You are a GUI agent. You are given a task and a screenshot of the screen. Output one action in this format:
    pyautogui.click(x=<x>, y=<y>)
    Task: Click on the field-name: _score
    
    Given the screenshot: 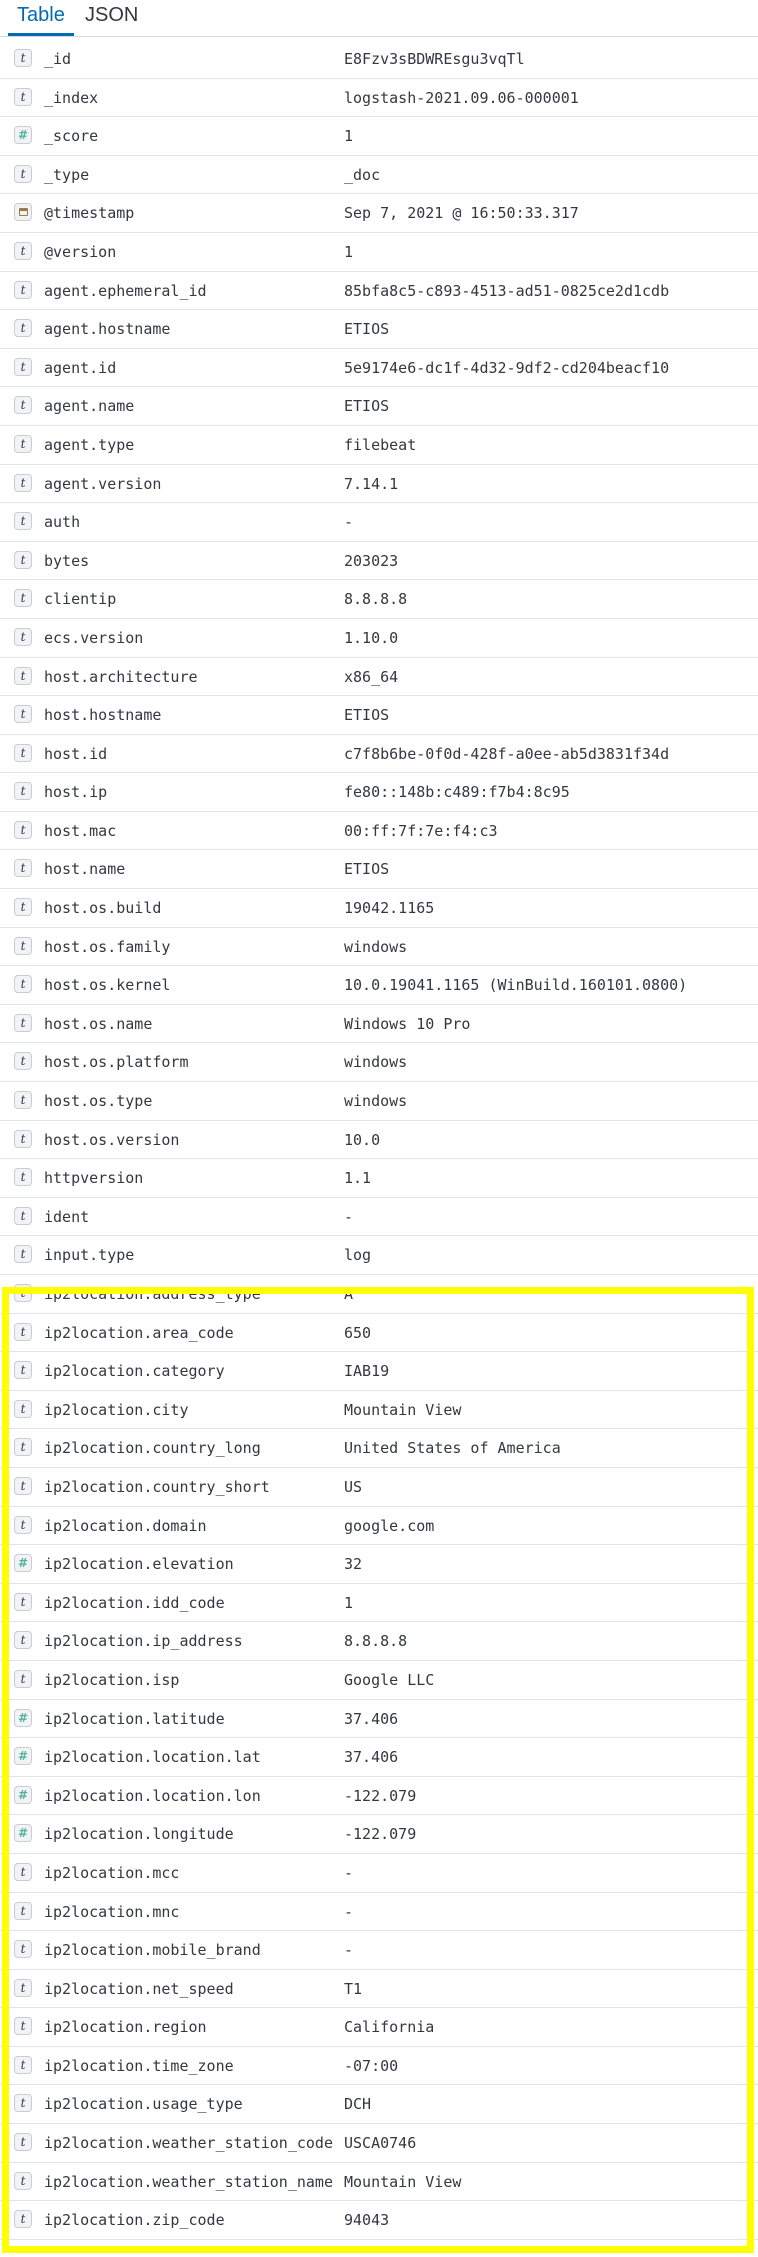 What is the action you would take?
    pyautogui.click(x=71, y=136)
    